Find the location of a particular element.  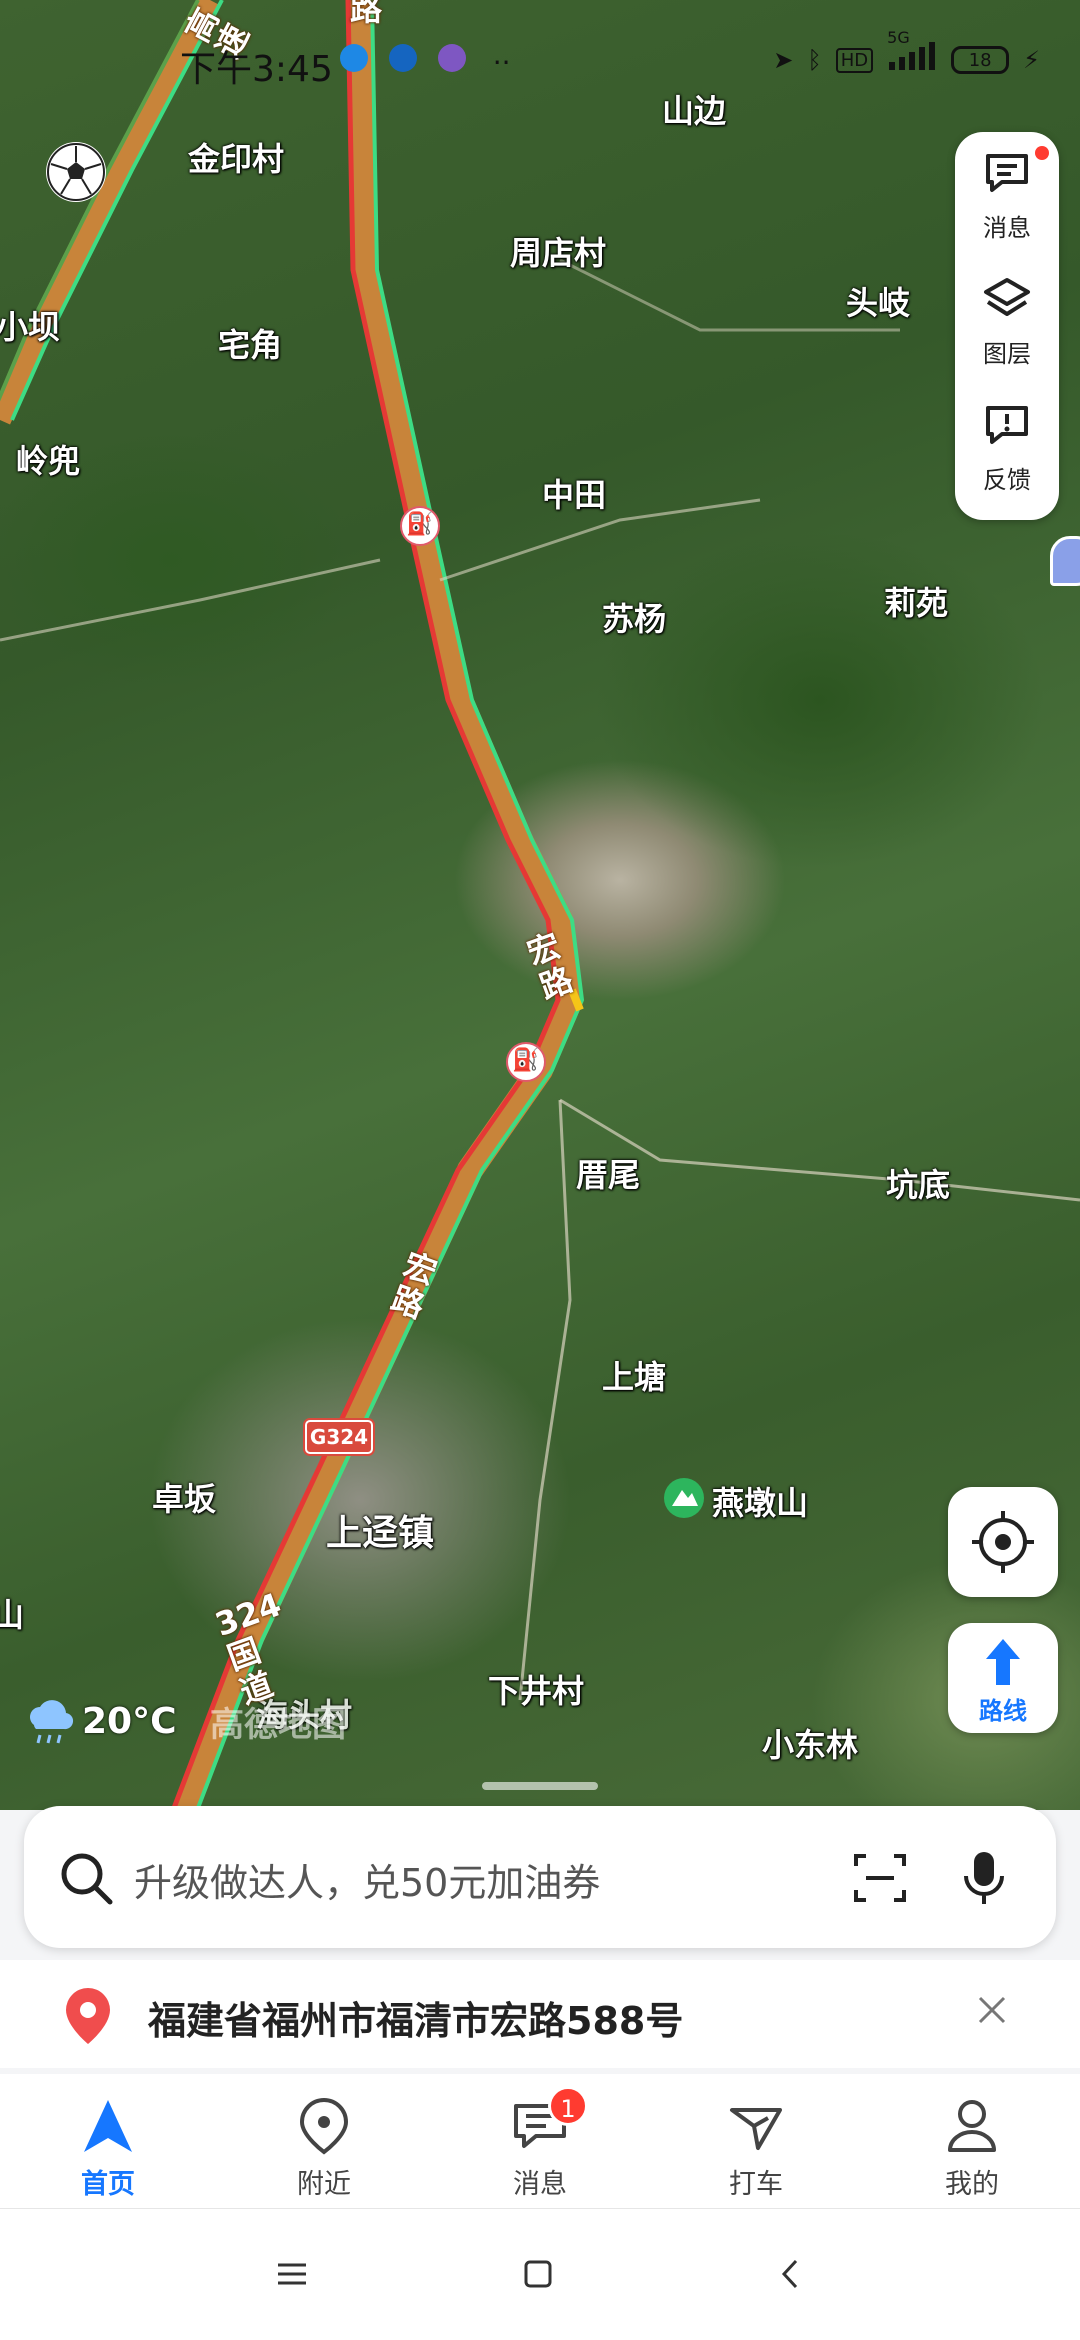

tab-nearby: 附近 is located at coordinates (324, 2146).